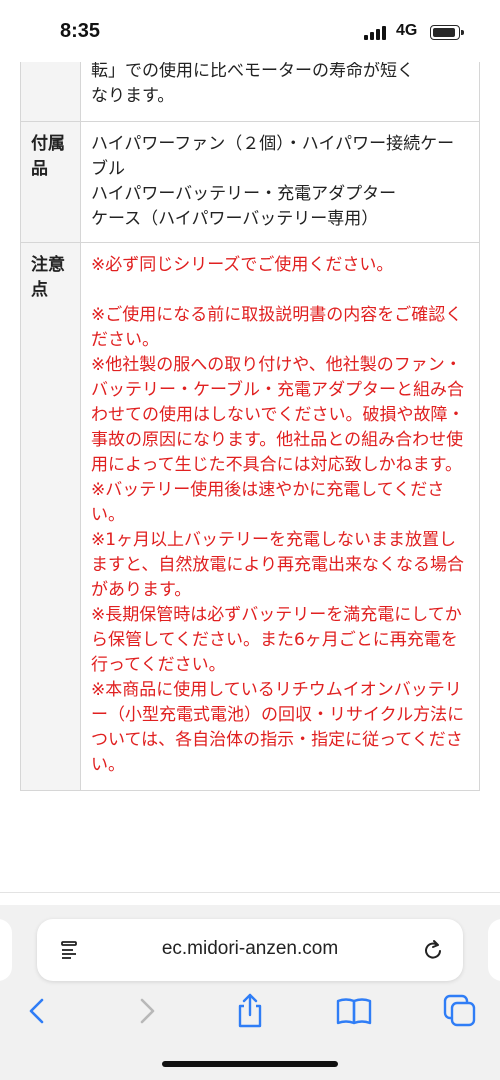 This screenshot has height=1080, width=500. Describe the element at coordinates (250, 1064) in the screenshot. I see `home-indicator` at that location.